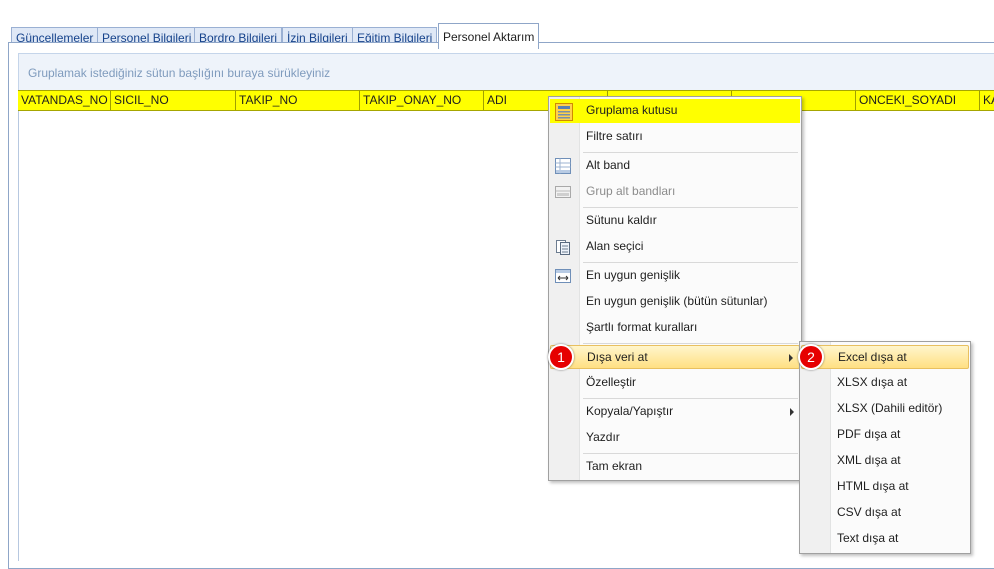 The width and height of the screenshot is (994, 569). Describe the element at coordinates (811, 357) in the screenshot. I see `step-badge-2: 2` at that location.